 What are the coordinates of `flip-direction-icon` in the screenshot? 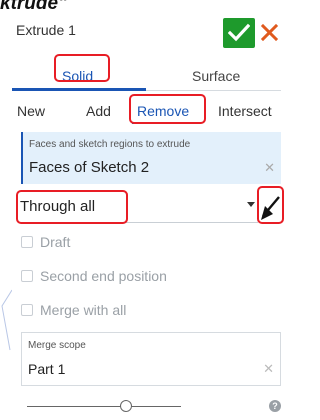 It's located at (270, 208).